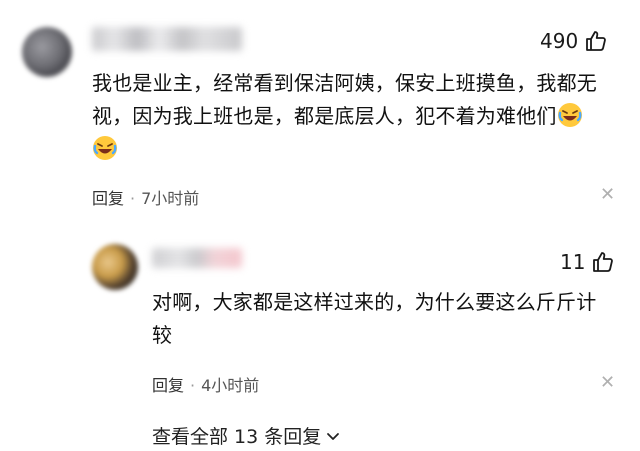 The height and width of the screenshot is (451, 640). What do you see at coordinates (230, 385) in the screenshot?
I see `timestamp: 4小时前` at bounding box center [230, 385].